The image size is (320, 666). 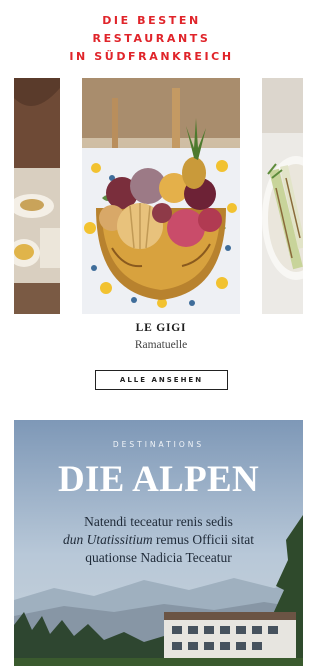 What do you see at coordinates (161, 328) in the screenshot?
I see `restaurant-name: LE GIGI` at bounding box center [161, 328].